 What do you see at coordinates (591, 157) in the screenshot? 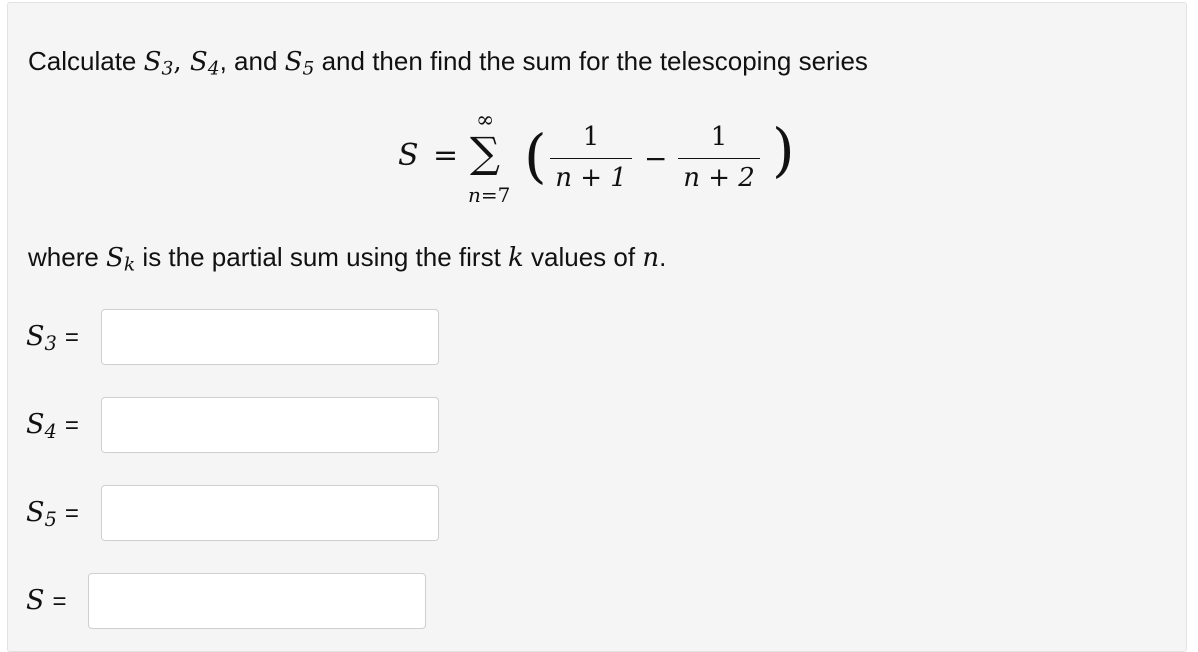
I see `fraction-1: 1 n + 1` at bounding box center [591, 157].